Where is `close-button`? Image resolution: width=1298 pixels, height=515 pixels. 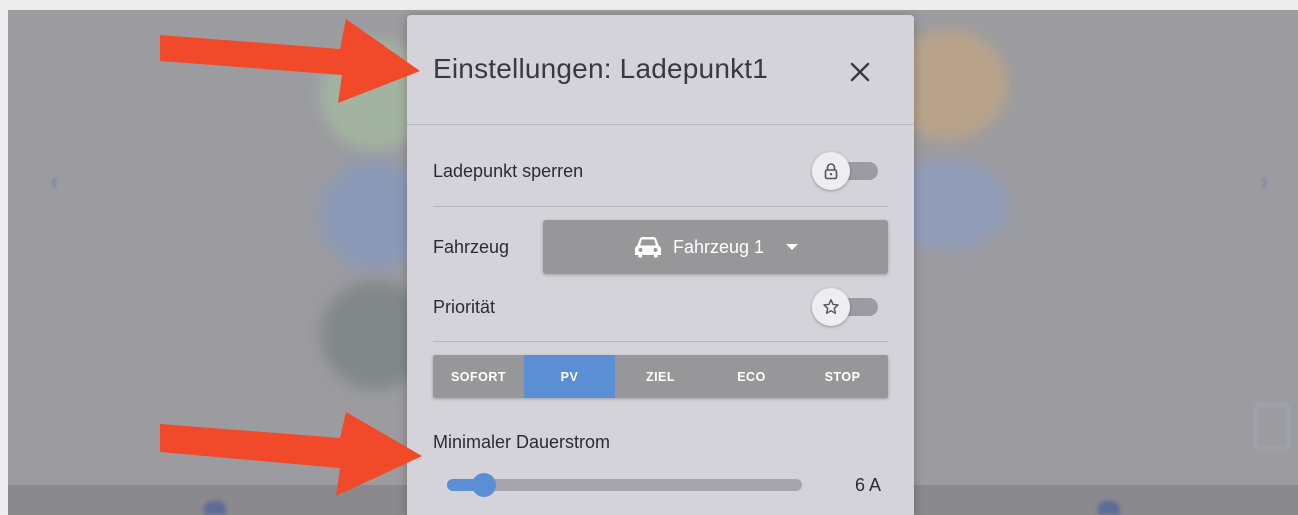 close-button is located at coordinates (860, 72).